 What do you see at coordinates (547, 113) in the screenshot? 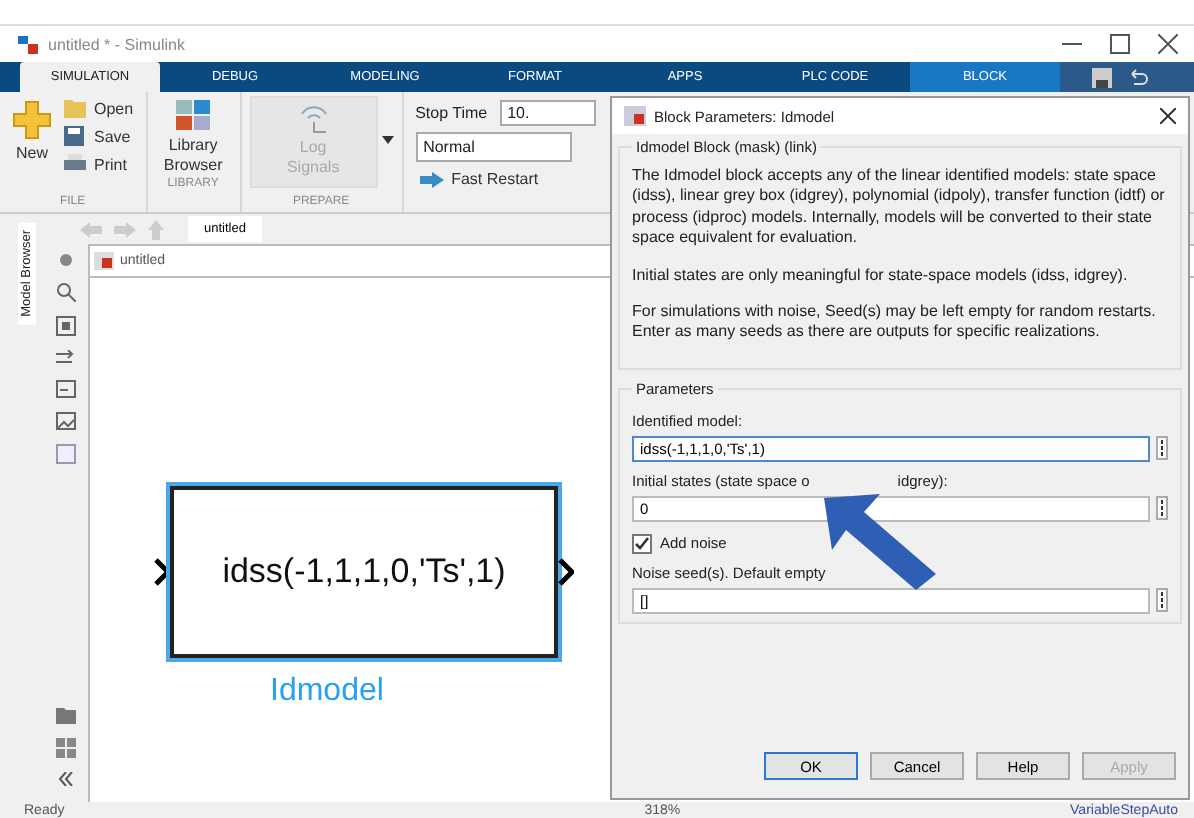
I see `stop-time-field: 10.` at bounding box center [547, 113].